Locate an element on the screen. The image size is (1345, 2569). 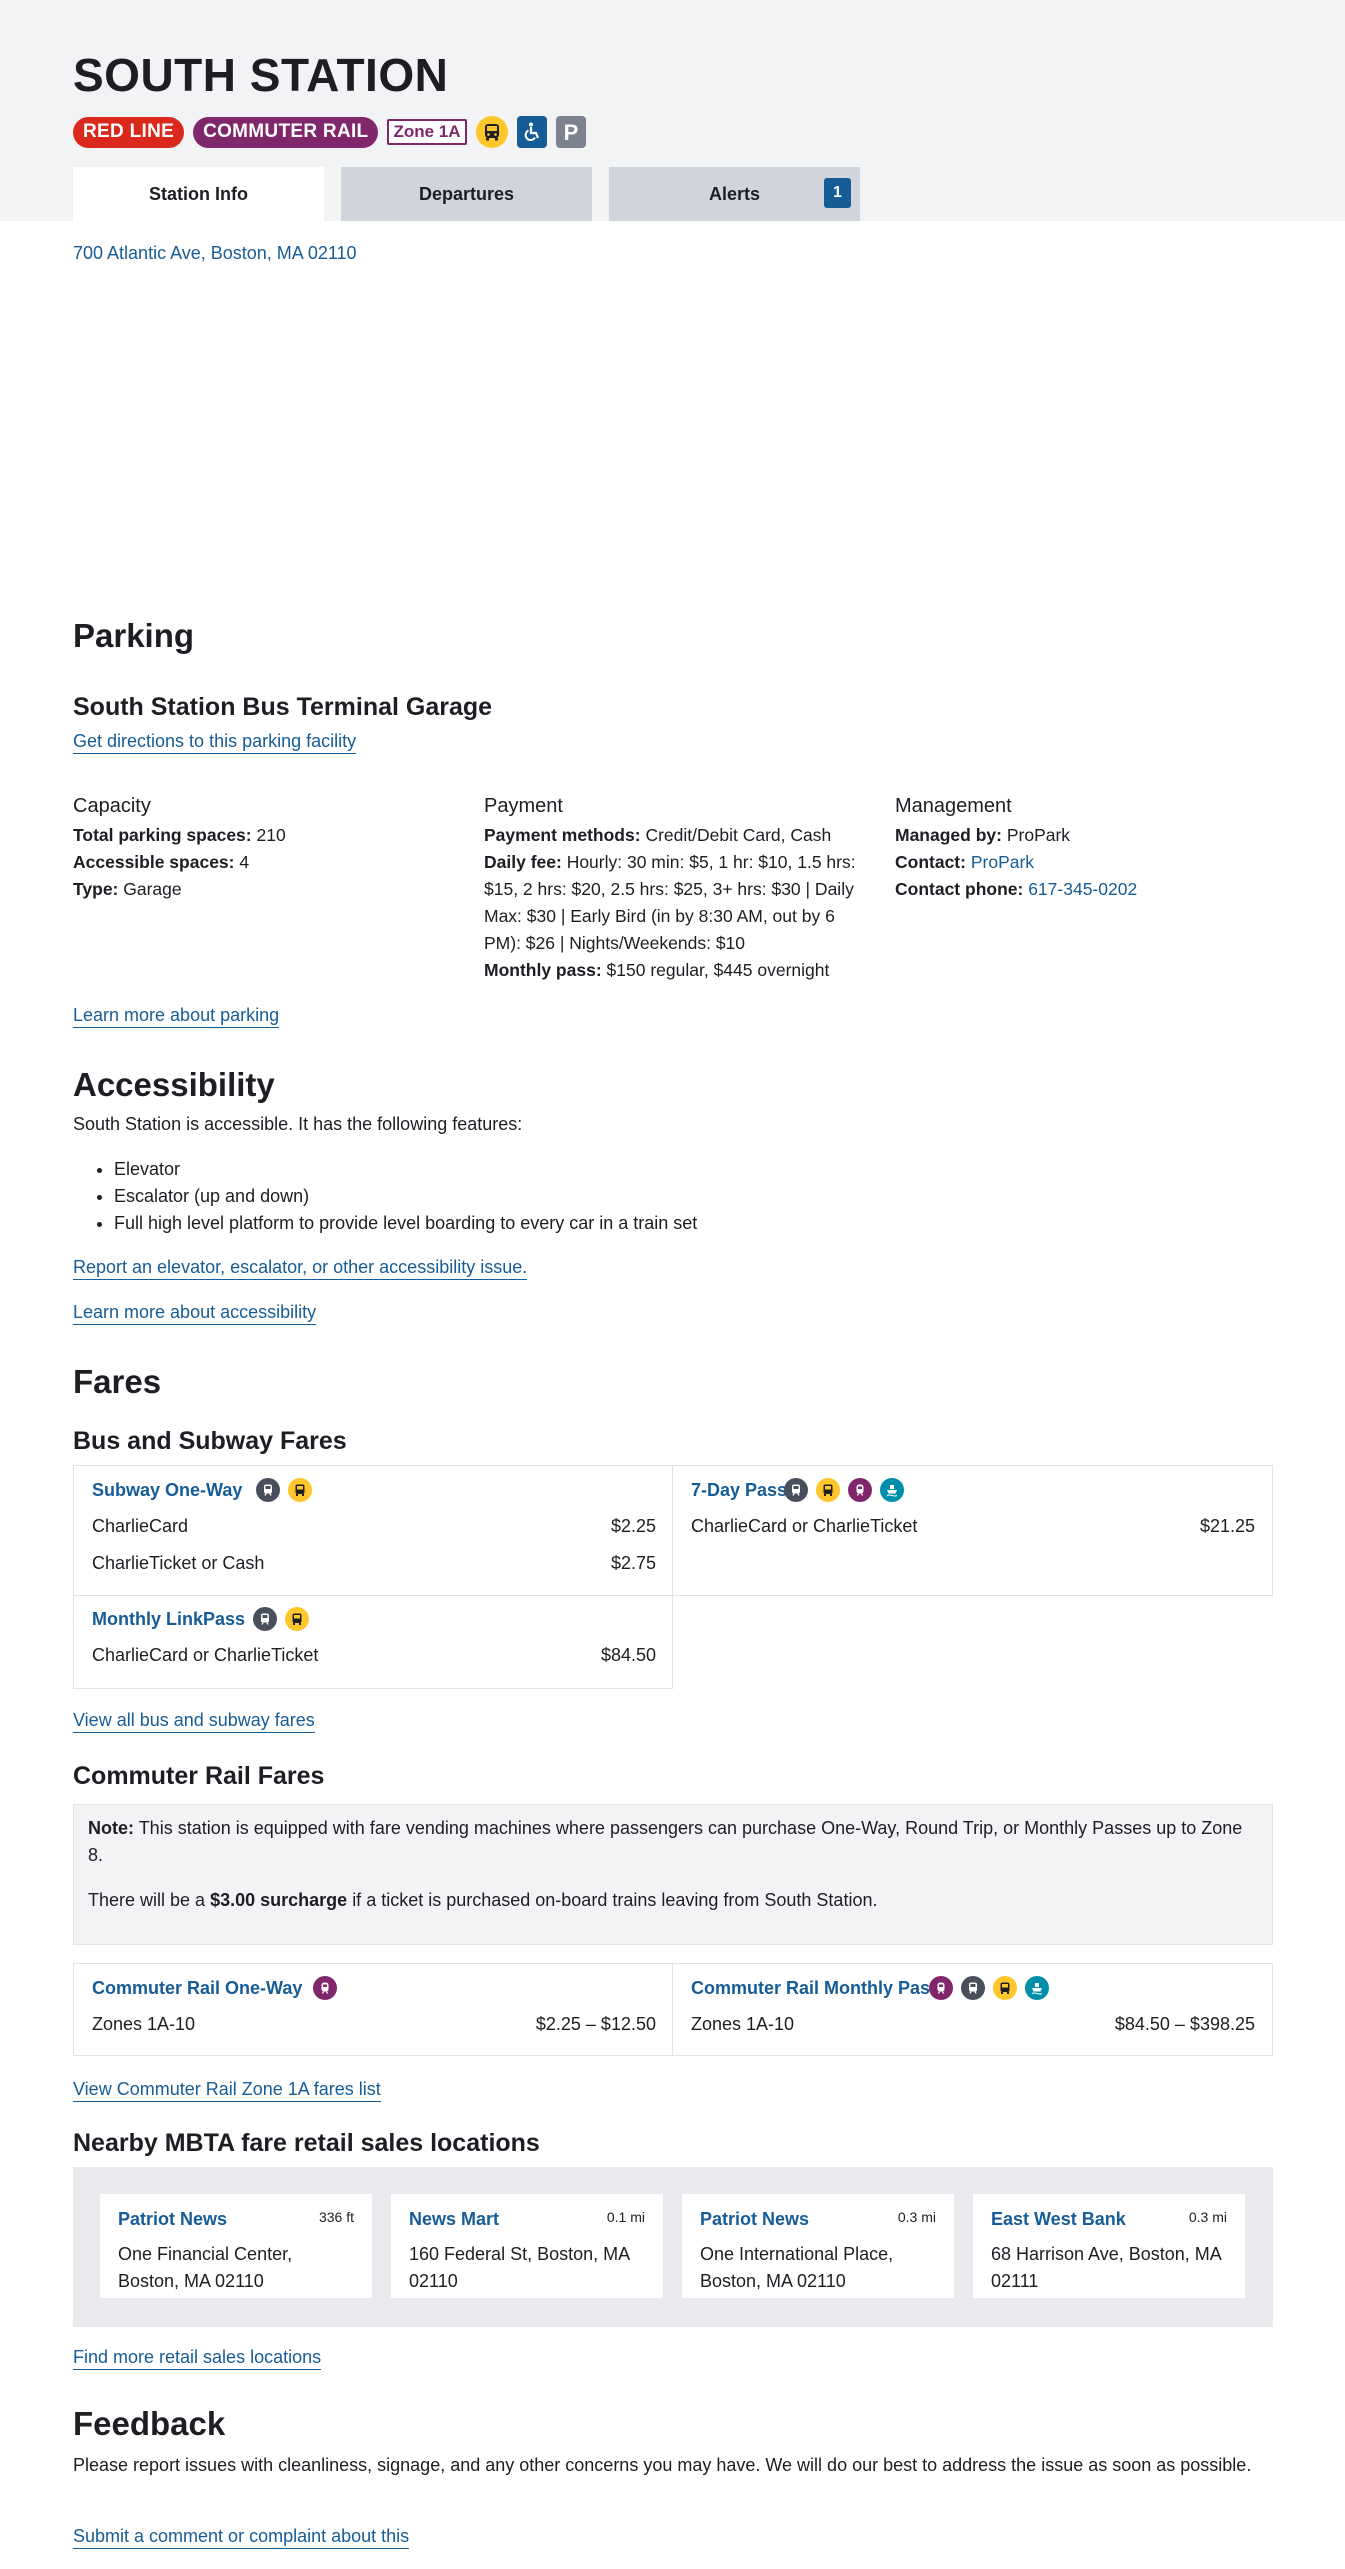
tab-station-info: Station Info is located at coordinates (198, 194).